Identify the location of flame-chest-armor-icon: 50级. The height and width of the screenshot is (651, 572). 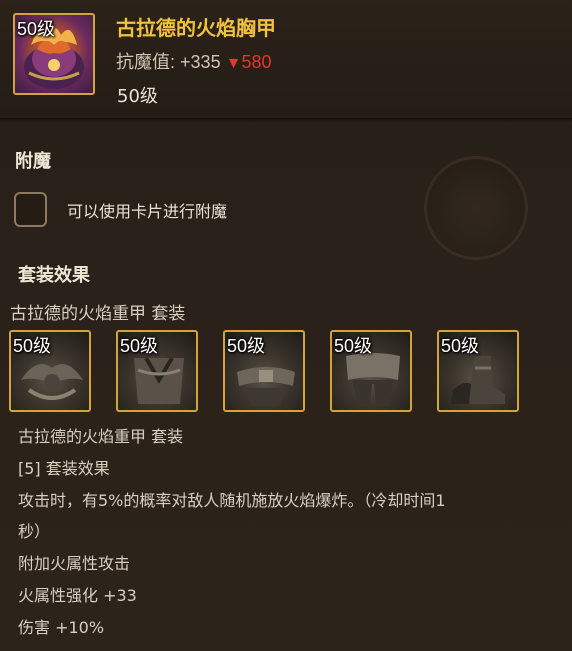
(54, 54).